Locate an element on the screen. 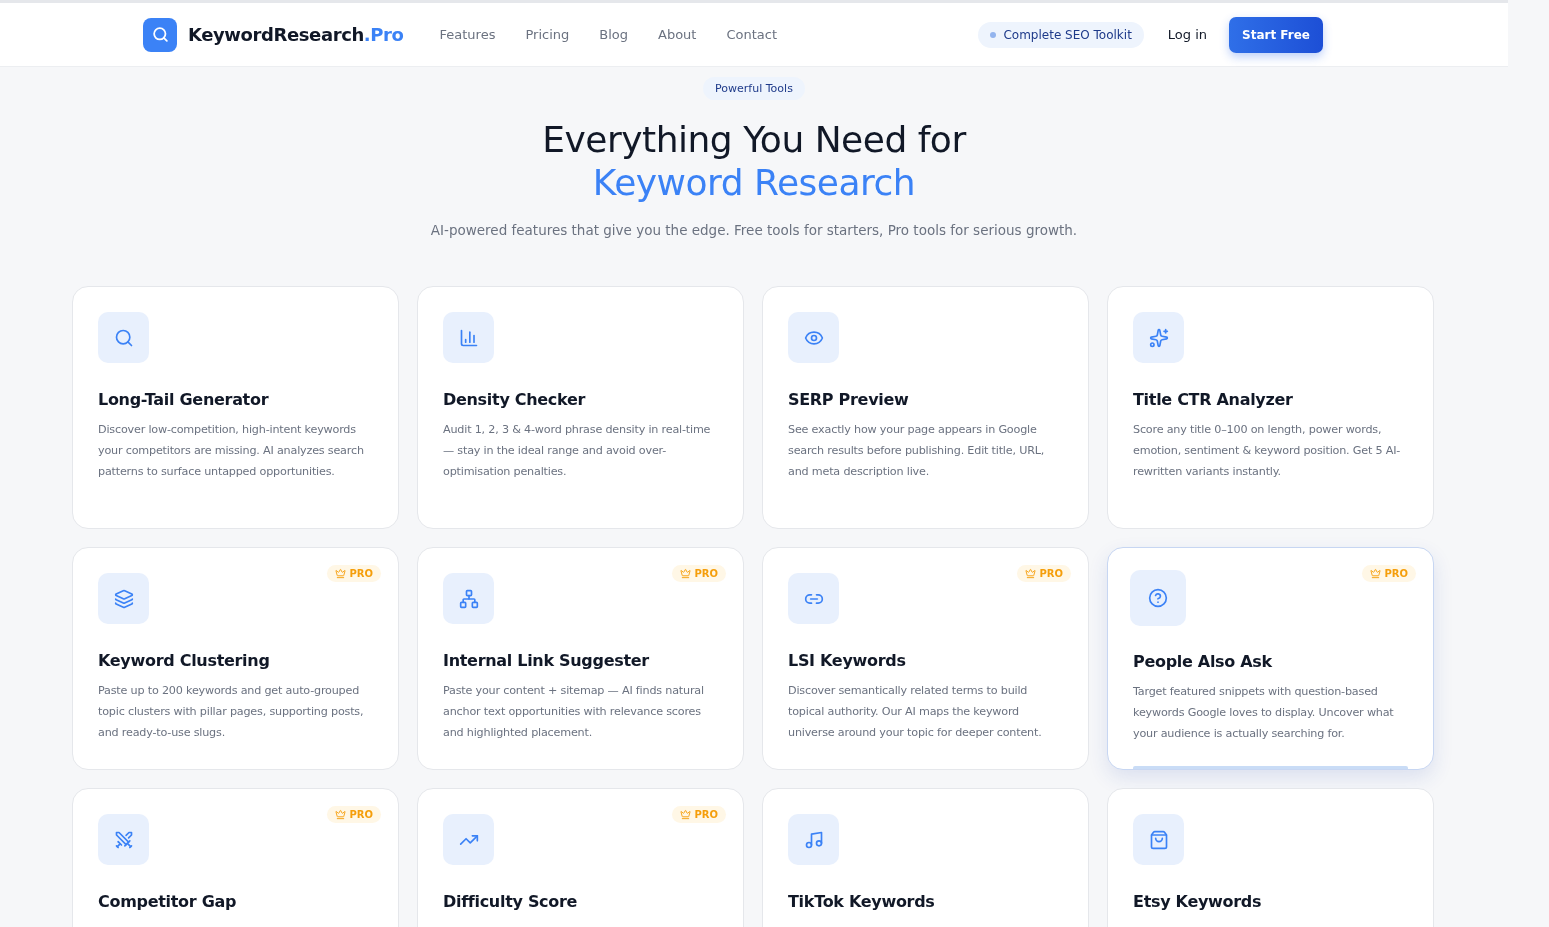  card-title: LSI Keywords is located at coordinates (847, 660).